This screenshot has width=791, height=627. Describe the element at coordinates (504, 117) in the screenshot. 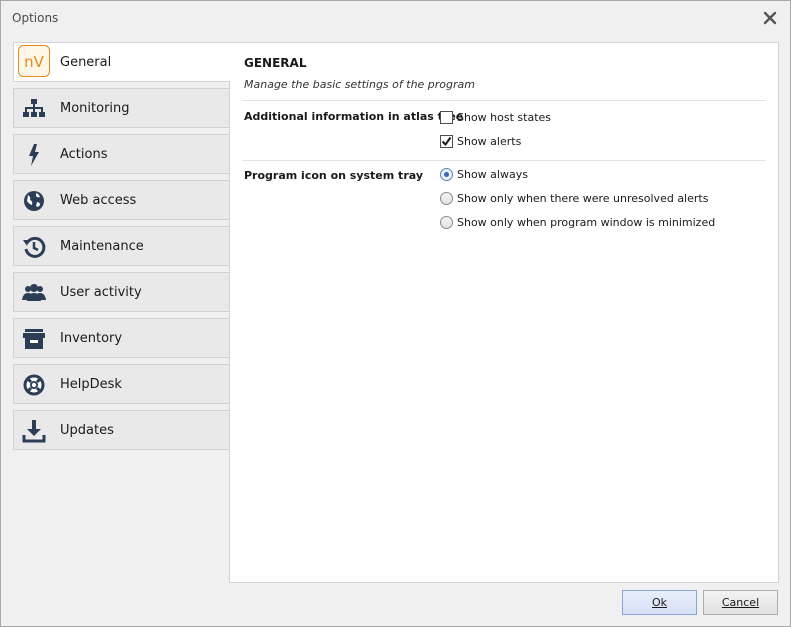

I see `checkbox-label: Show host states` at that location.